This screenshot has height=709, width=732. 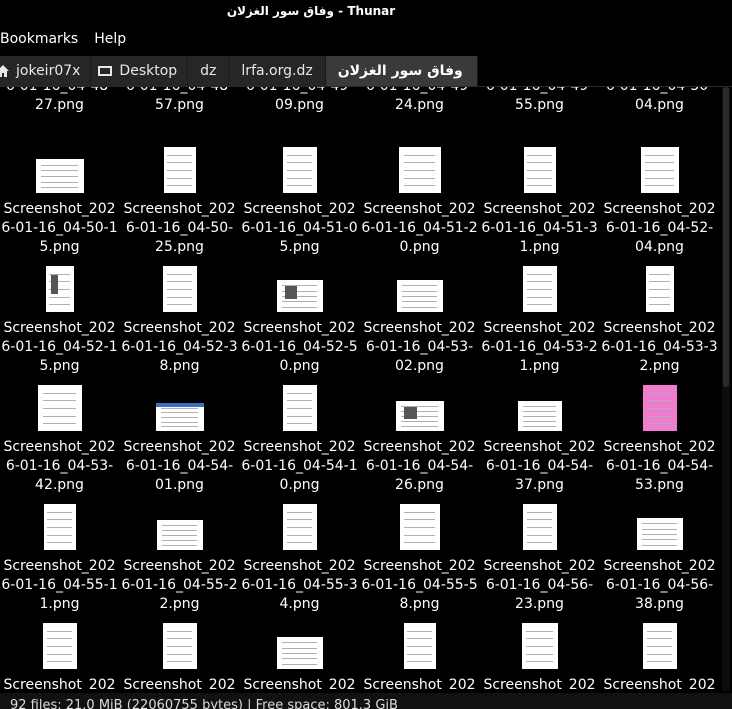 I want to click on menu-bookmarks: Bookmarks, so click(x=43, y=39).